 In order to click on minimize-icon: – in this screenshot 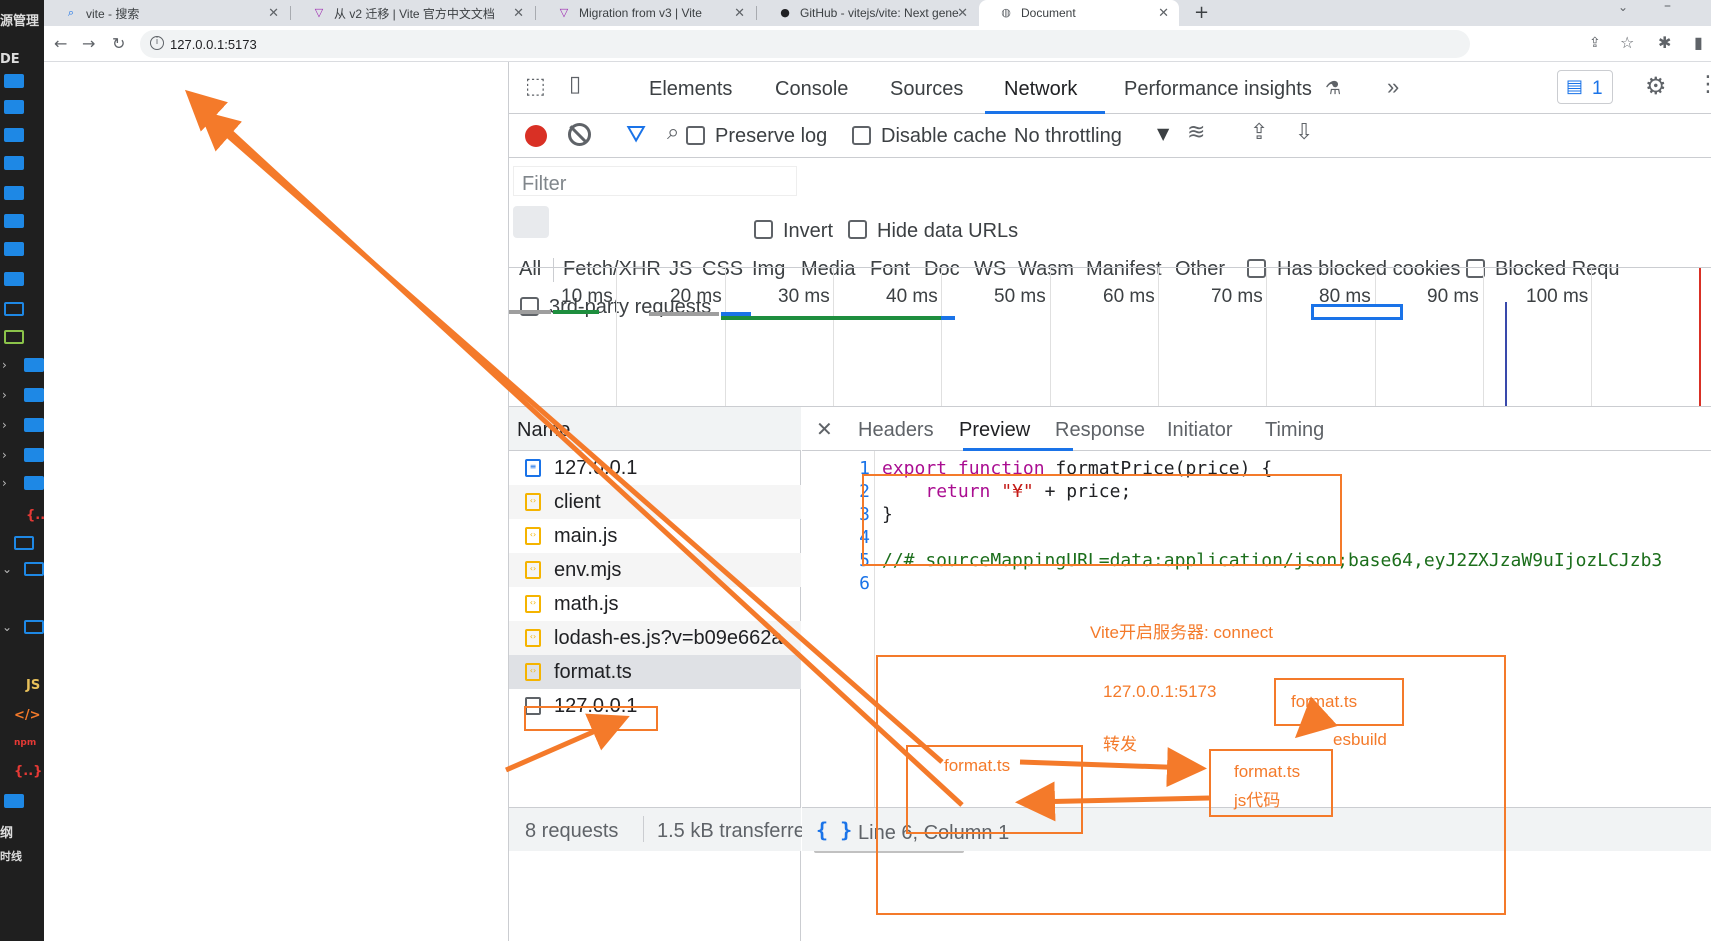, I will do `click(1667, 7)`.